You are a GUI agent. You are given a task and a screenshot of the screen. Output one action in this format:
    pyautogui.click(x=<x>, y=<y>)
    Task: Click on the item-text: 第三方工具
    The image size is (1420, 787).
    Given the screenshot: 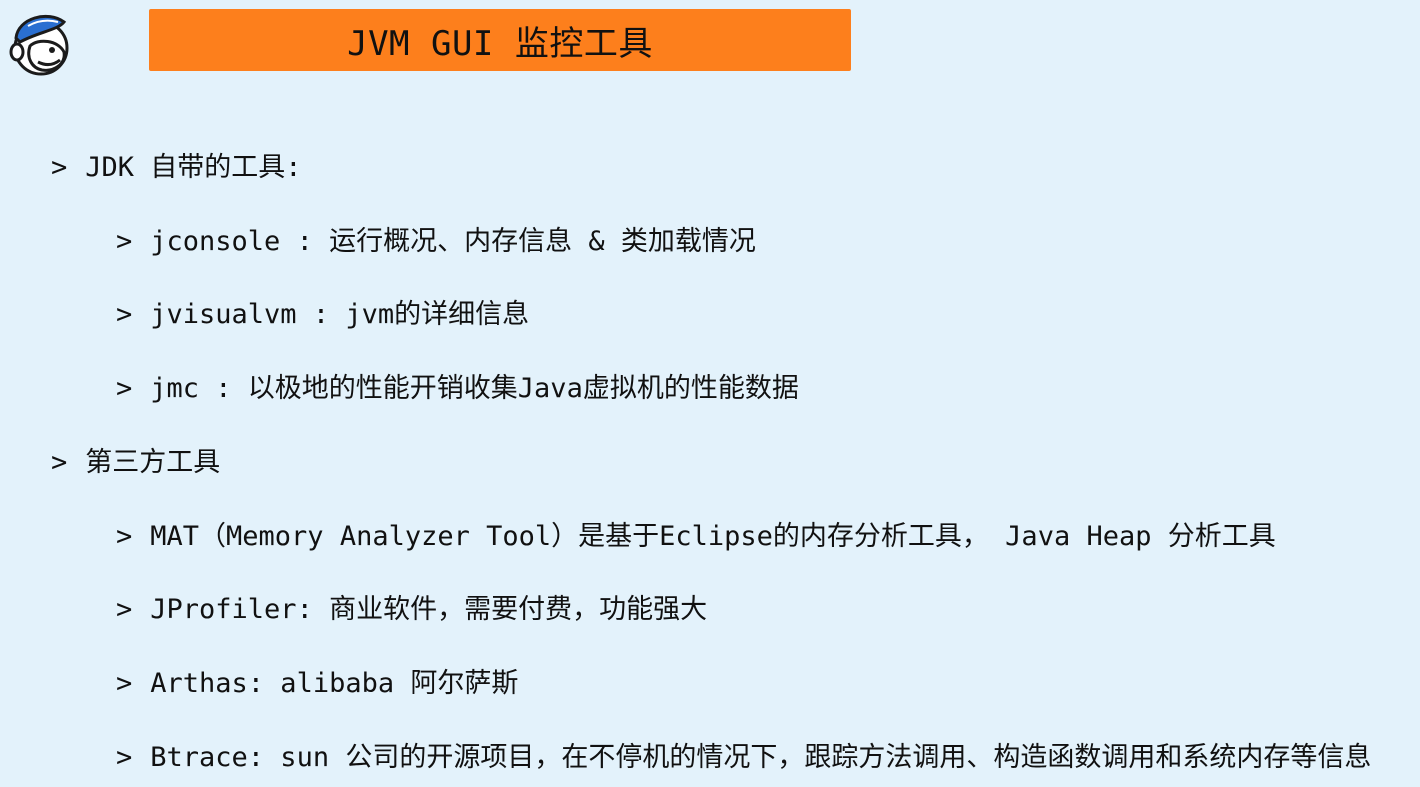 What is the action you would take?
    pyautogui.click(x=153, y=462)
    